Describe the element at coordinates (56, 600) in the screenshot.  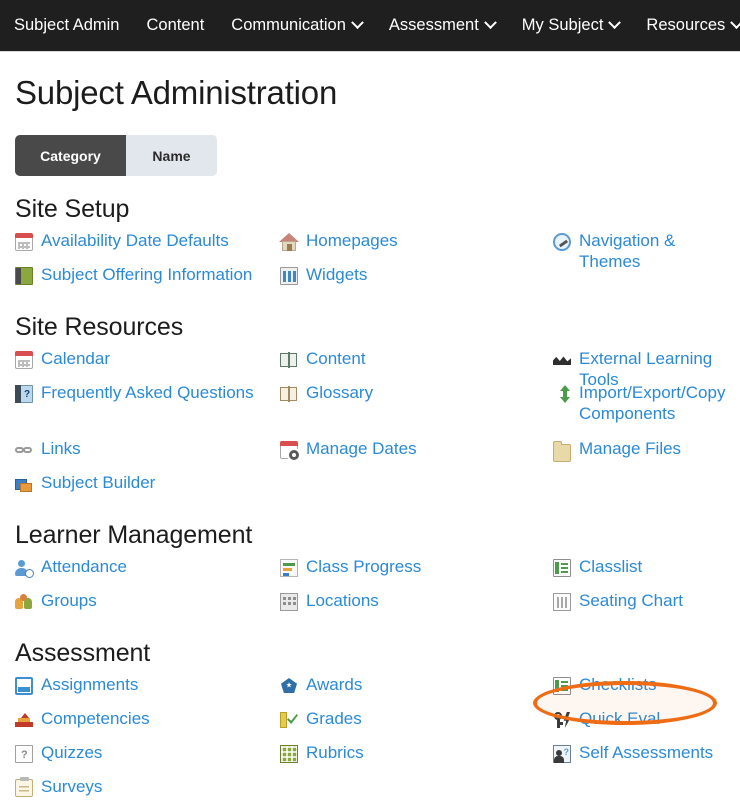
I see `link-groups: Groups` at that location.